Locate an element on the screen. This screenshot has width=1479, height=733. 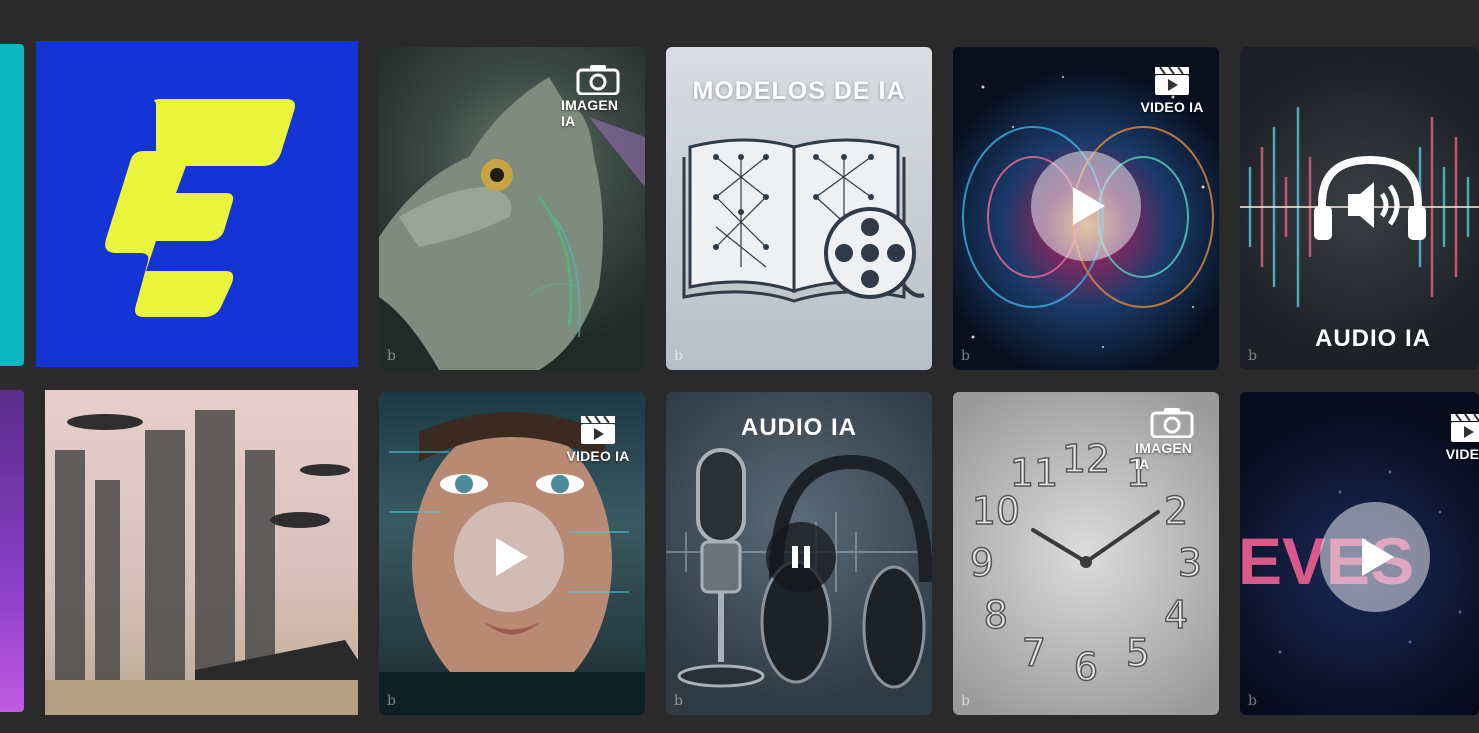
tile-title: AUDIO IA is located at coordinates (1373, 338).